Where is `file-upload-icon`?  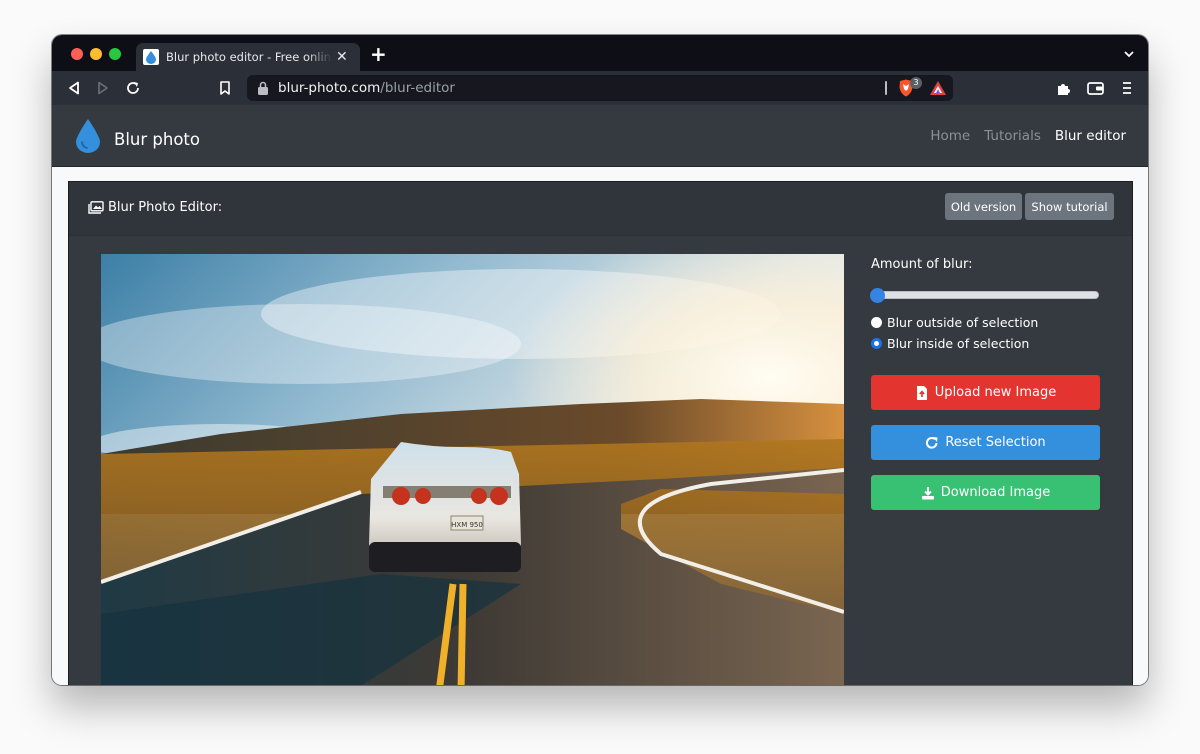 file-upload-icon is located at coordinates (921, 392).